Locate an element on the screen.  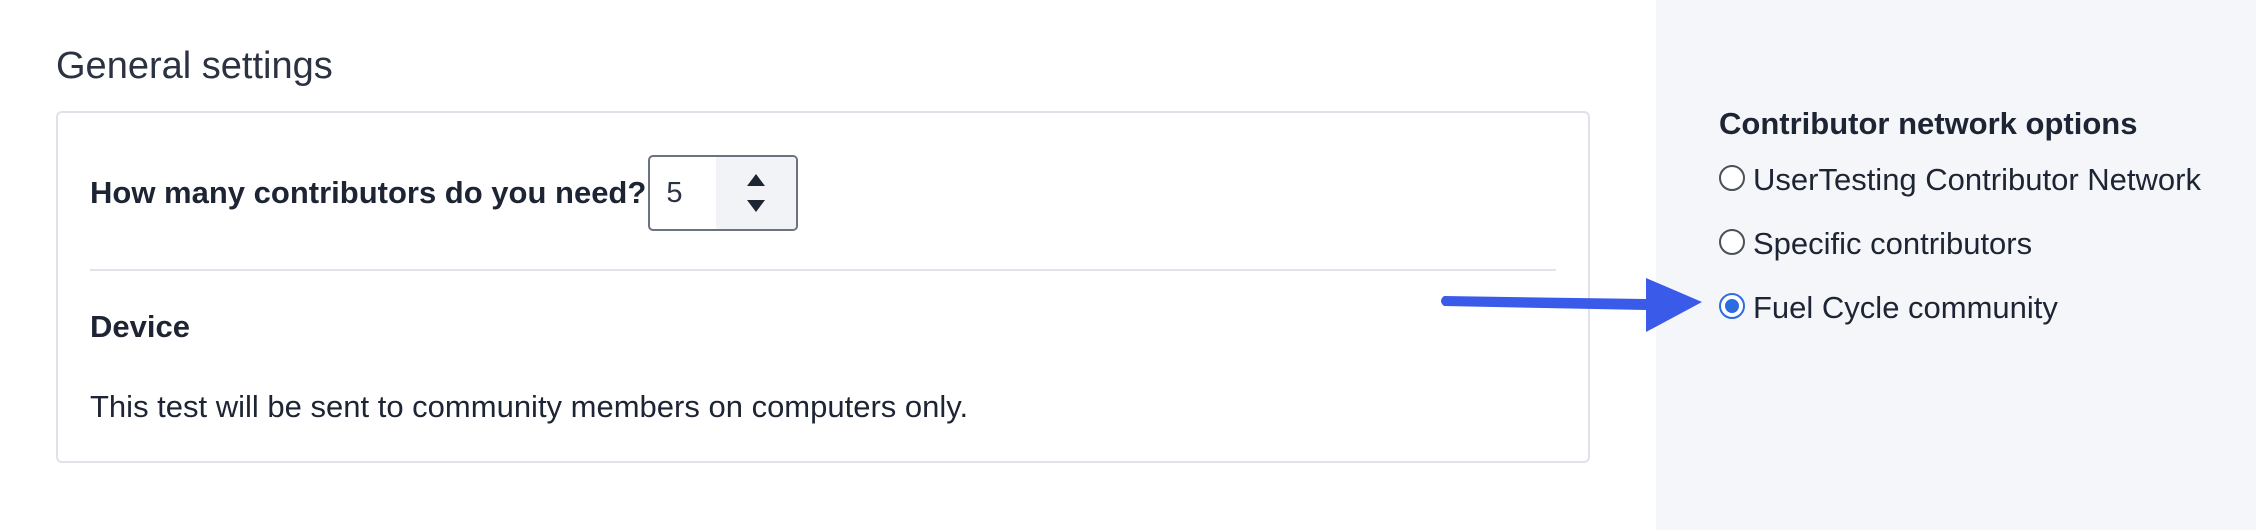
network-options-title: Contributor network options is located at coordinates (1928, 123).